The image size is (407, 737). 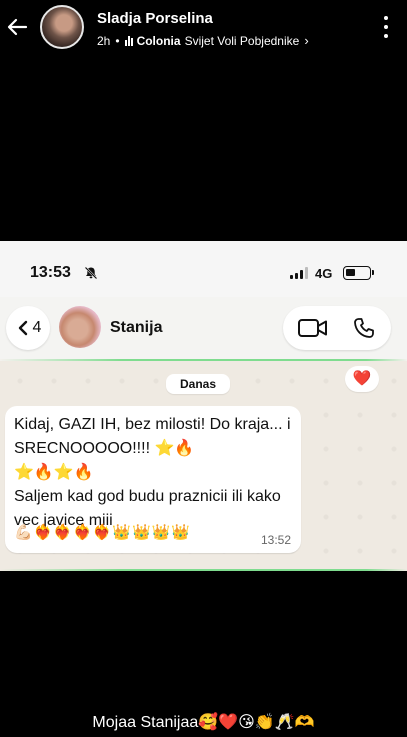 I want to click on story-user-name: Sladja Porselina, so click(x=155, y=18).